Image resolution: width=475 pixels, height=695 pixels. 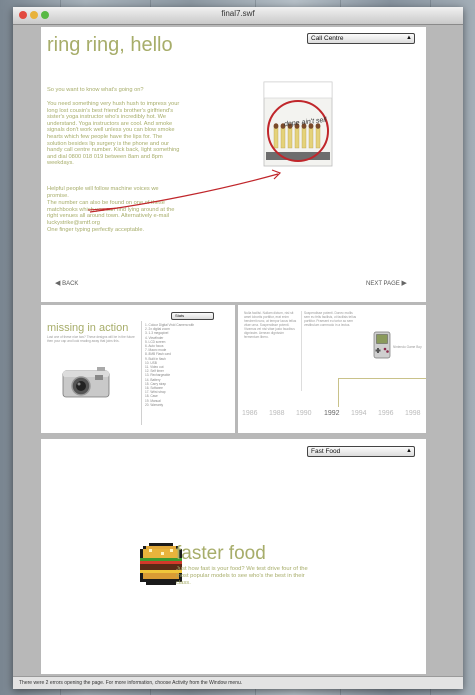 What do you see at coordinates (304, 413) in the screenshot?
I see `year-1990: 1990` at bounding box center [304, 413].